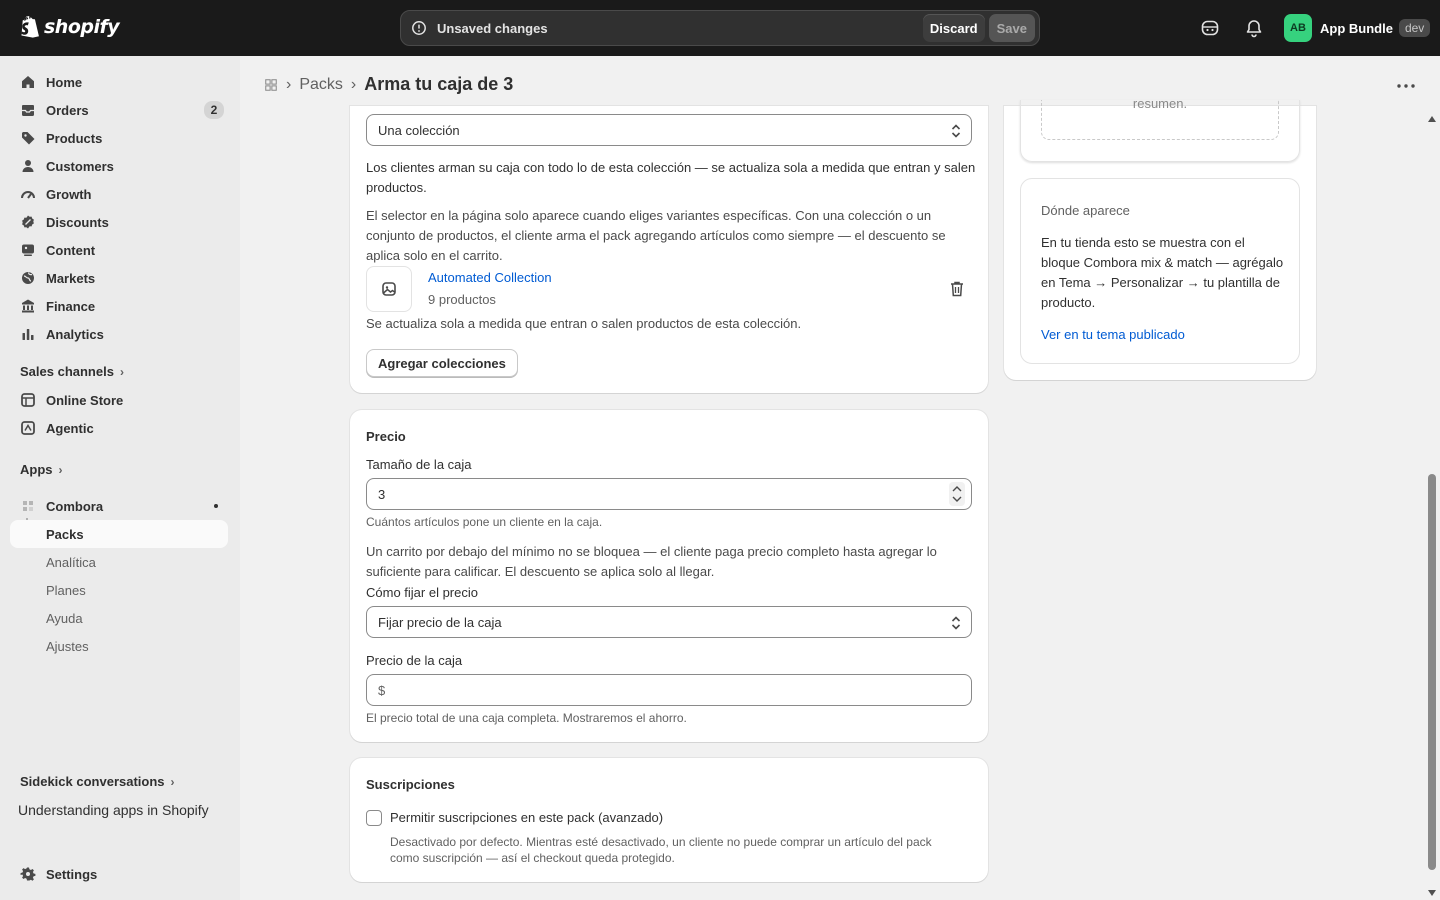 The width and height of the screenshot is (1440, 900). What do you see at coordinates (439, 84) in the screenshot?
I see `page-title: Arma tu caja de 3` at bounding box center [439, 84].